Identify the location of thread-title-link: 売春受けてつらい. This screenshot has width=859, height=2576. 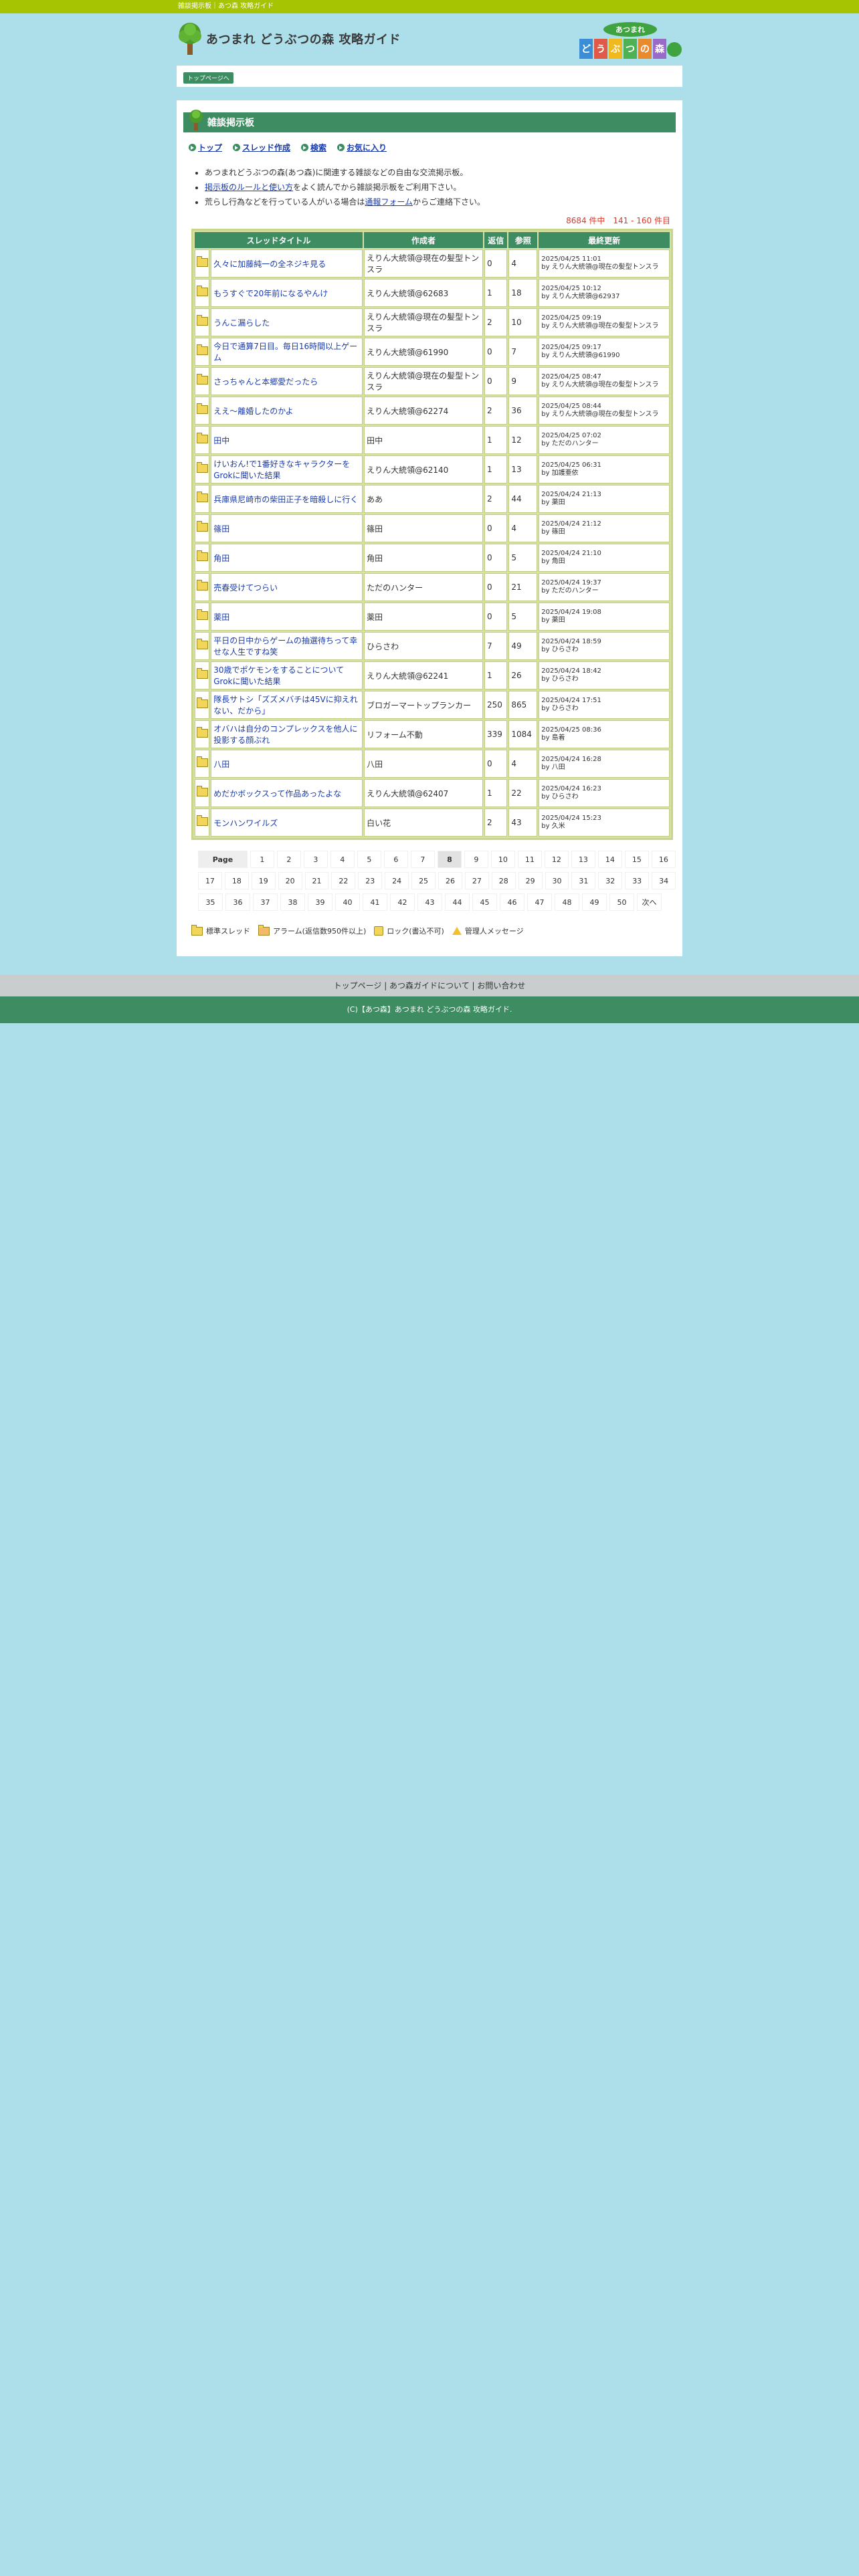
(245, 588).